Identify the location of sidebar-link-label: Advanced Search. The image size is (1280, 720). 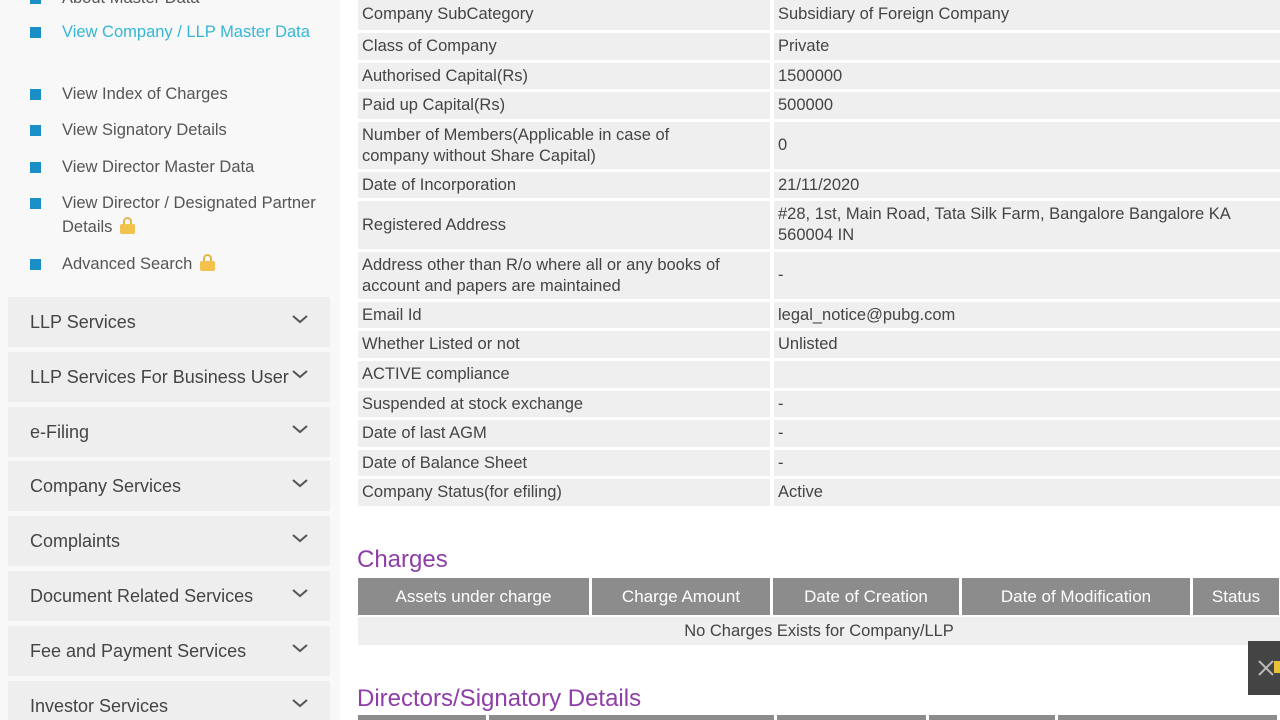
(127, 264).